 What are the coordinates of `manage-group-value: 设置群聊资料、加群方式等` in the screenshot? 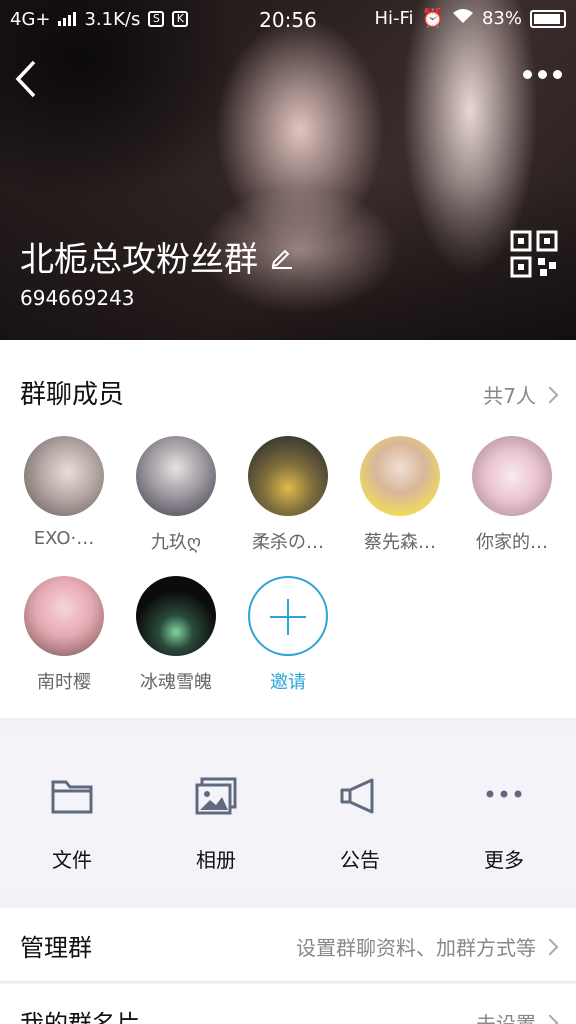 It's located at (416, 948).